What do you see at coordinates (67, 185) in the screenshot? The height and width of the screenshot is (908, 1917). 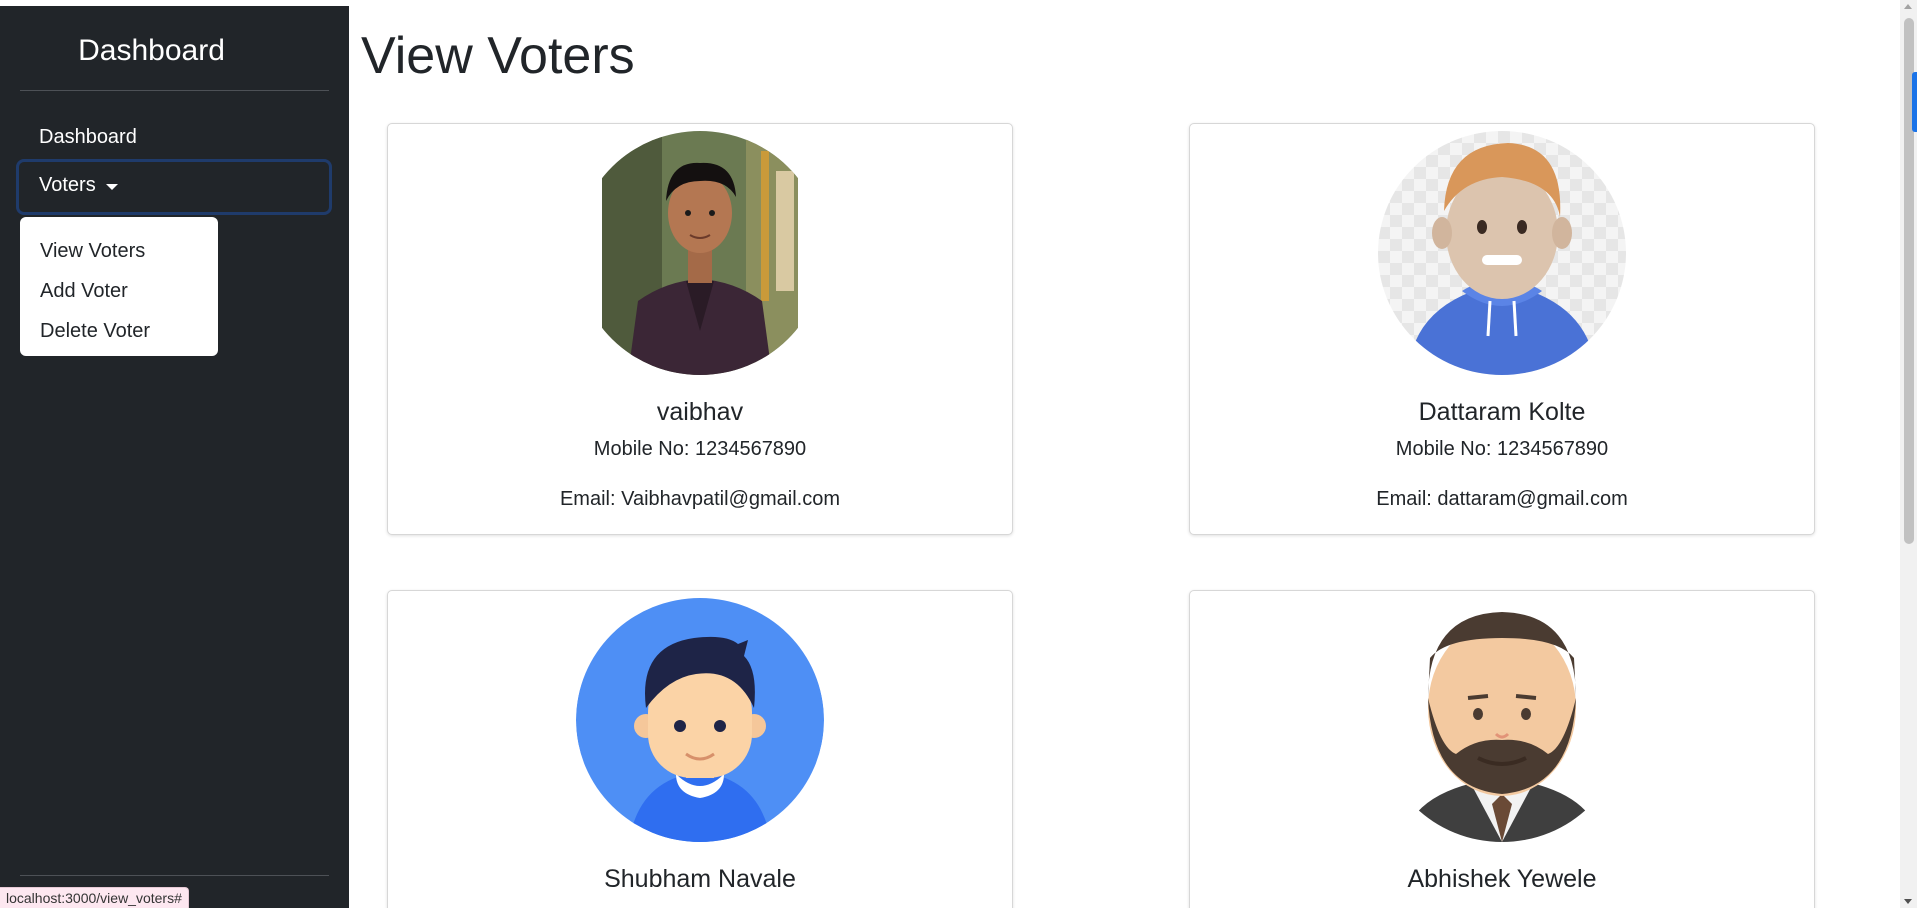 I see `sidebar-item-voters-label: Voters` at bounding box center [67, 185].